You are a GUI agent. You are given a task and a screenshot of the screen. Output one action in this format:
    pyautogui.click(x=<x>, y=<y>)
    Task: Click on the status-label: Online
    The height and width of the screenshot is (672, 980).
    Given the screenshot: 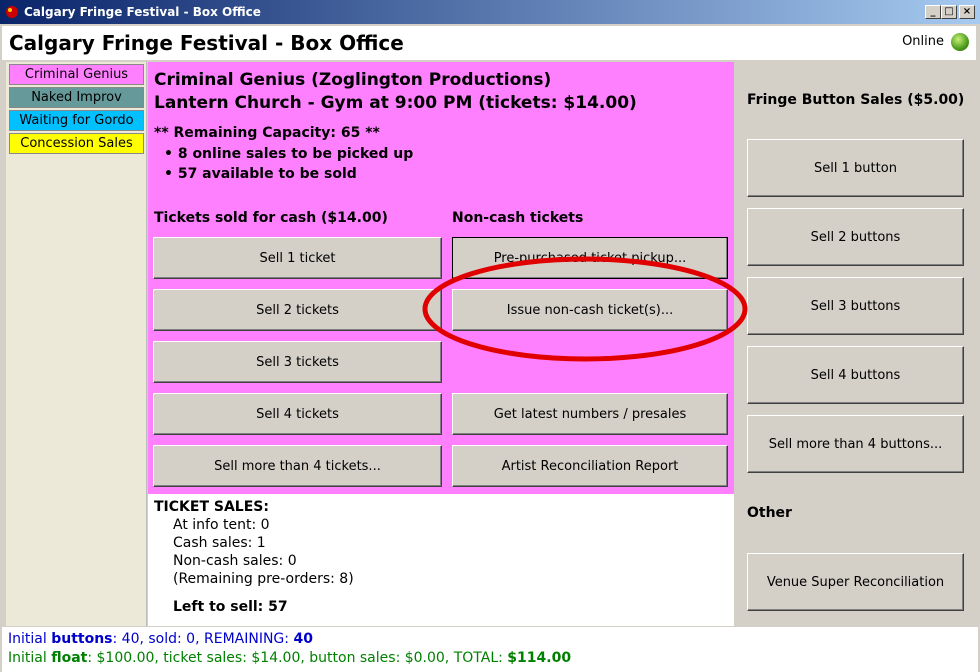 What is the action you would take?
    pyautogui.click(x=923, y=41)
    